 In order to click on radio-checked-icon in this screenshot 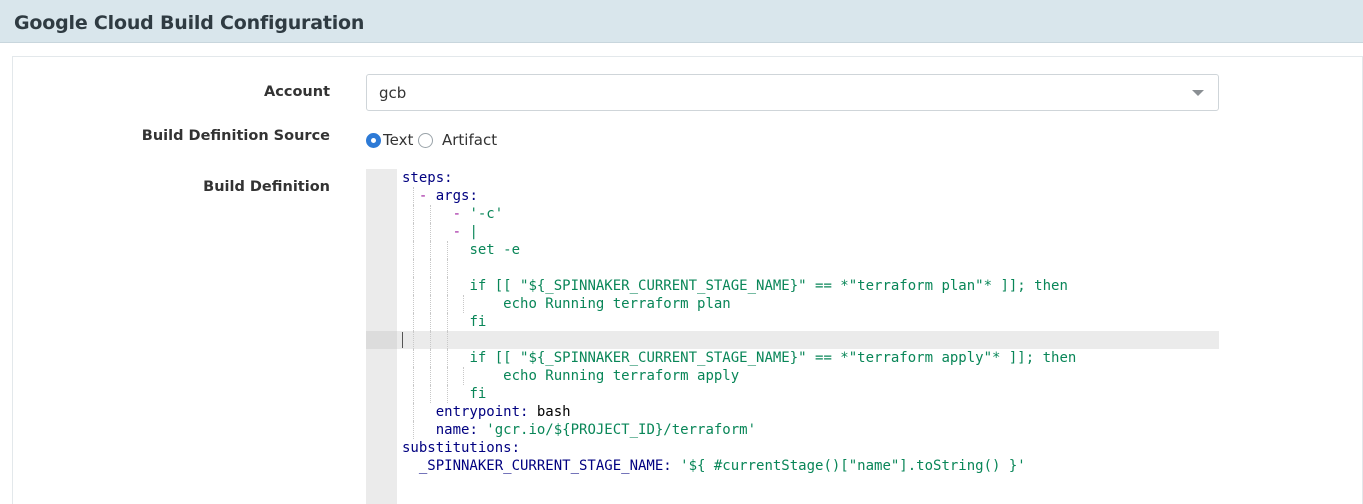, I will do `click(373, 140)`.